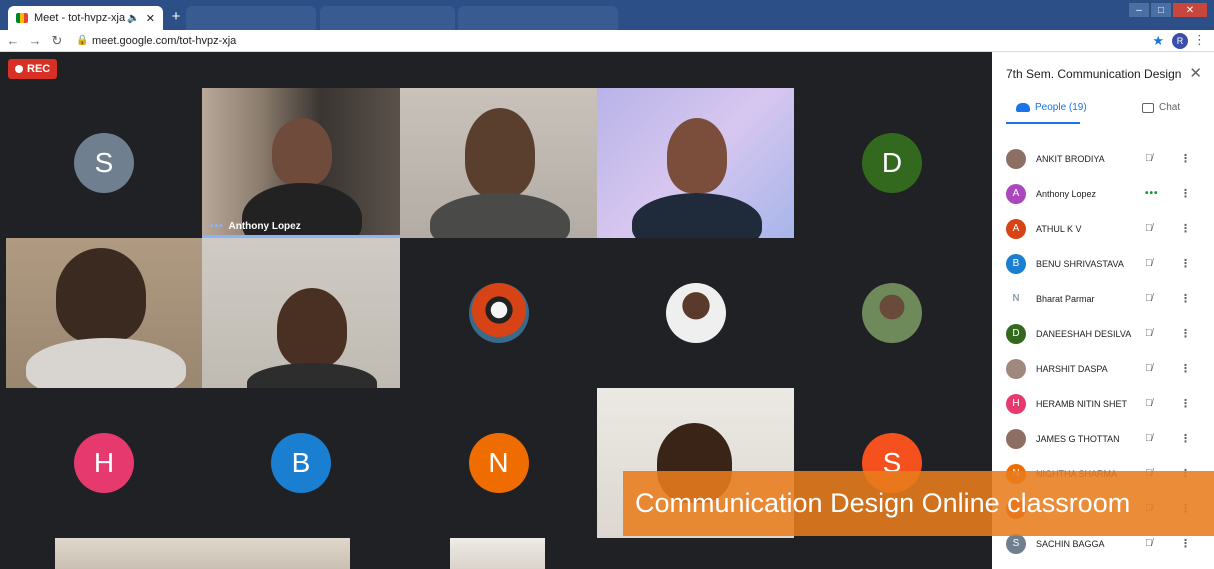  What do you see at coordinates (1043, 123) in the screenshot?
I see `active-tab-indicator` at bounding box center [1043, 123].